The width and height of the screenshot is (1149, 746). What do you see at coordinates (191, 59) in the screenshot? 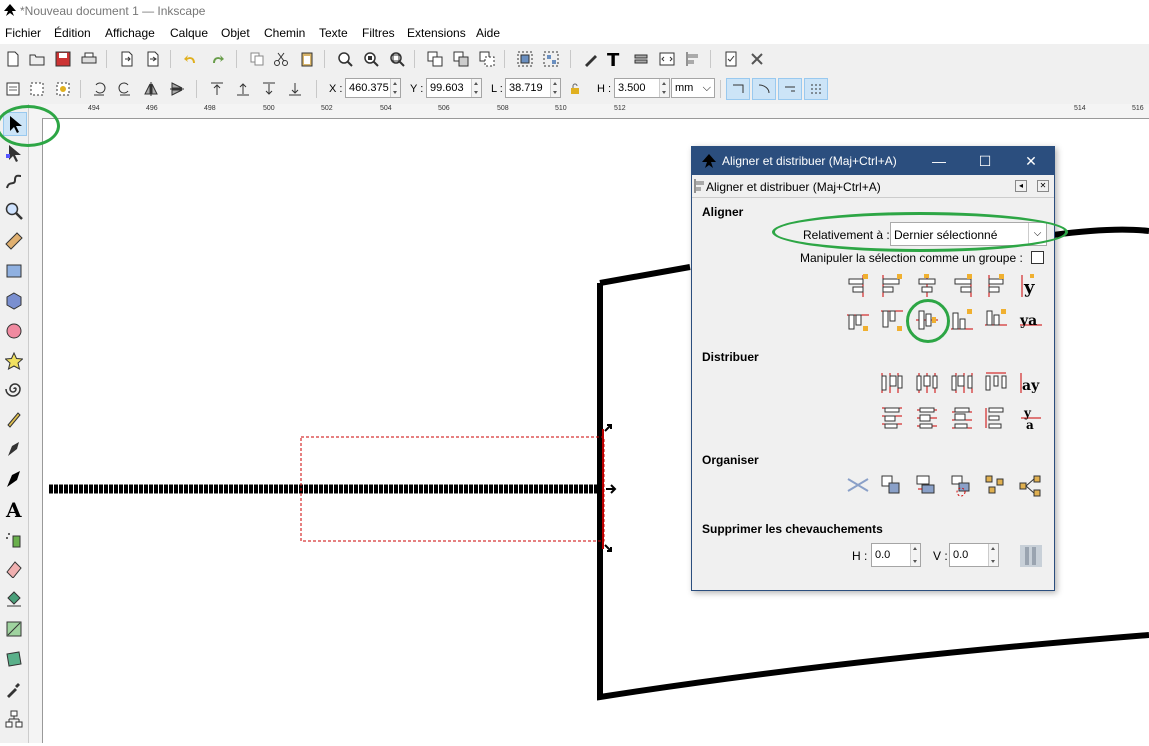
I see `undo-icon` at bounding box center [191, 59].